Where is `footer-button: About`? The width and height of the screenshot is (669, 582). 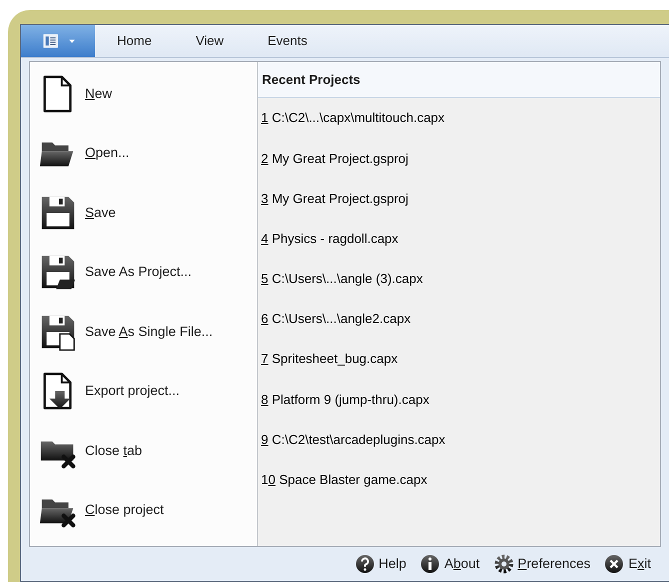
footer-button: About is located at coordinates (450, 564).